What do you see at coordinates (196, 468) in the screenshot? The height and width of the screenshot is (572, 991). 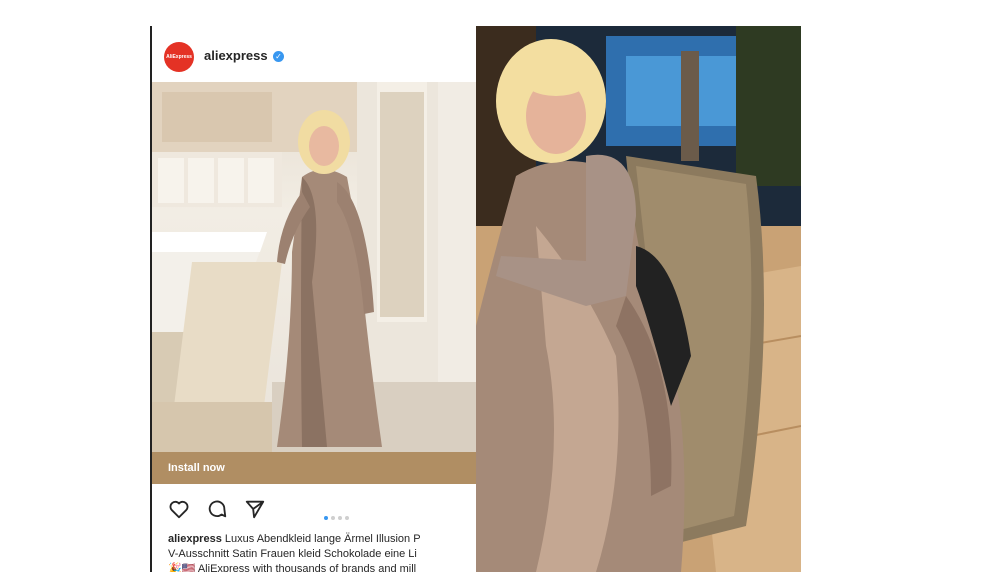 I see `install-now-label: Install now` at bounding box center [196, 468].